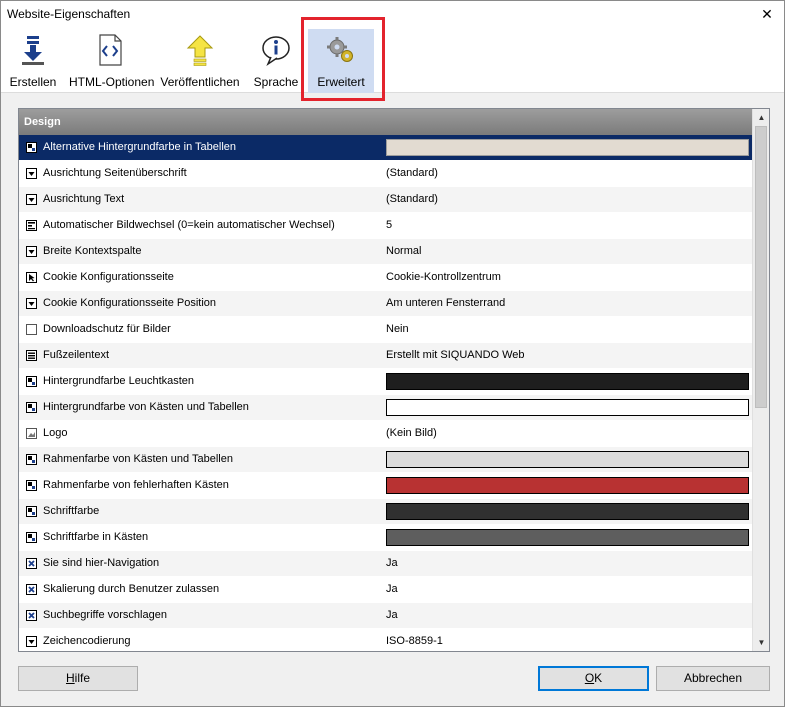 The height and width of the screenshot is (707, 785). I want to click on property-row: Schriftfarbe, so click(385, 512).